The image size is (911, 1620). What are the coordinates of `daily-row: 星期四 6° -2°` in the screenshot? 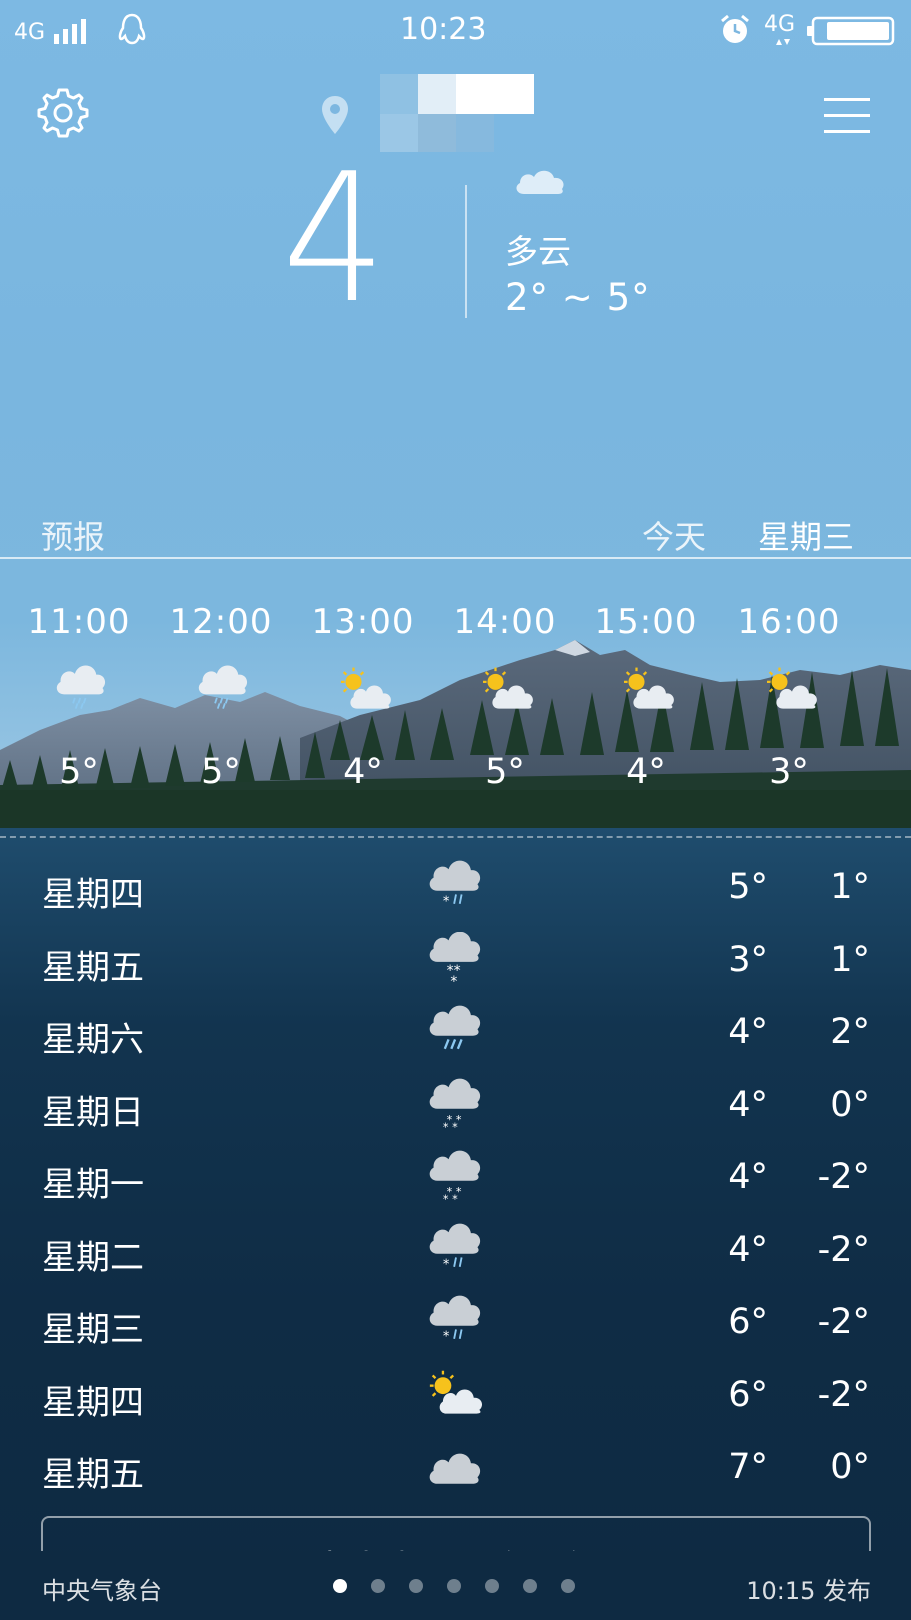 It's located at (455, 1399).